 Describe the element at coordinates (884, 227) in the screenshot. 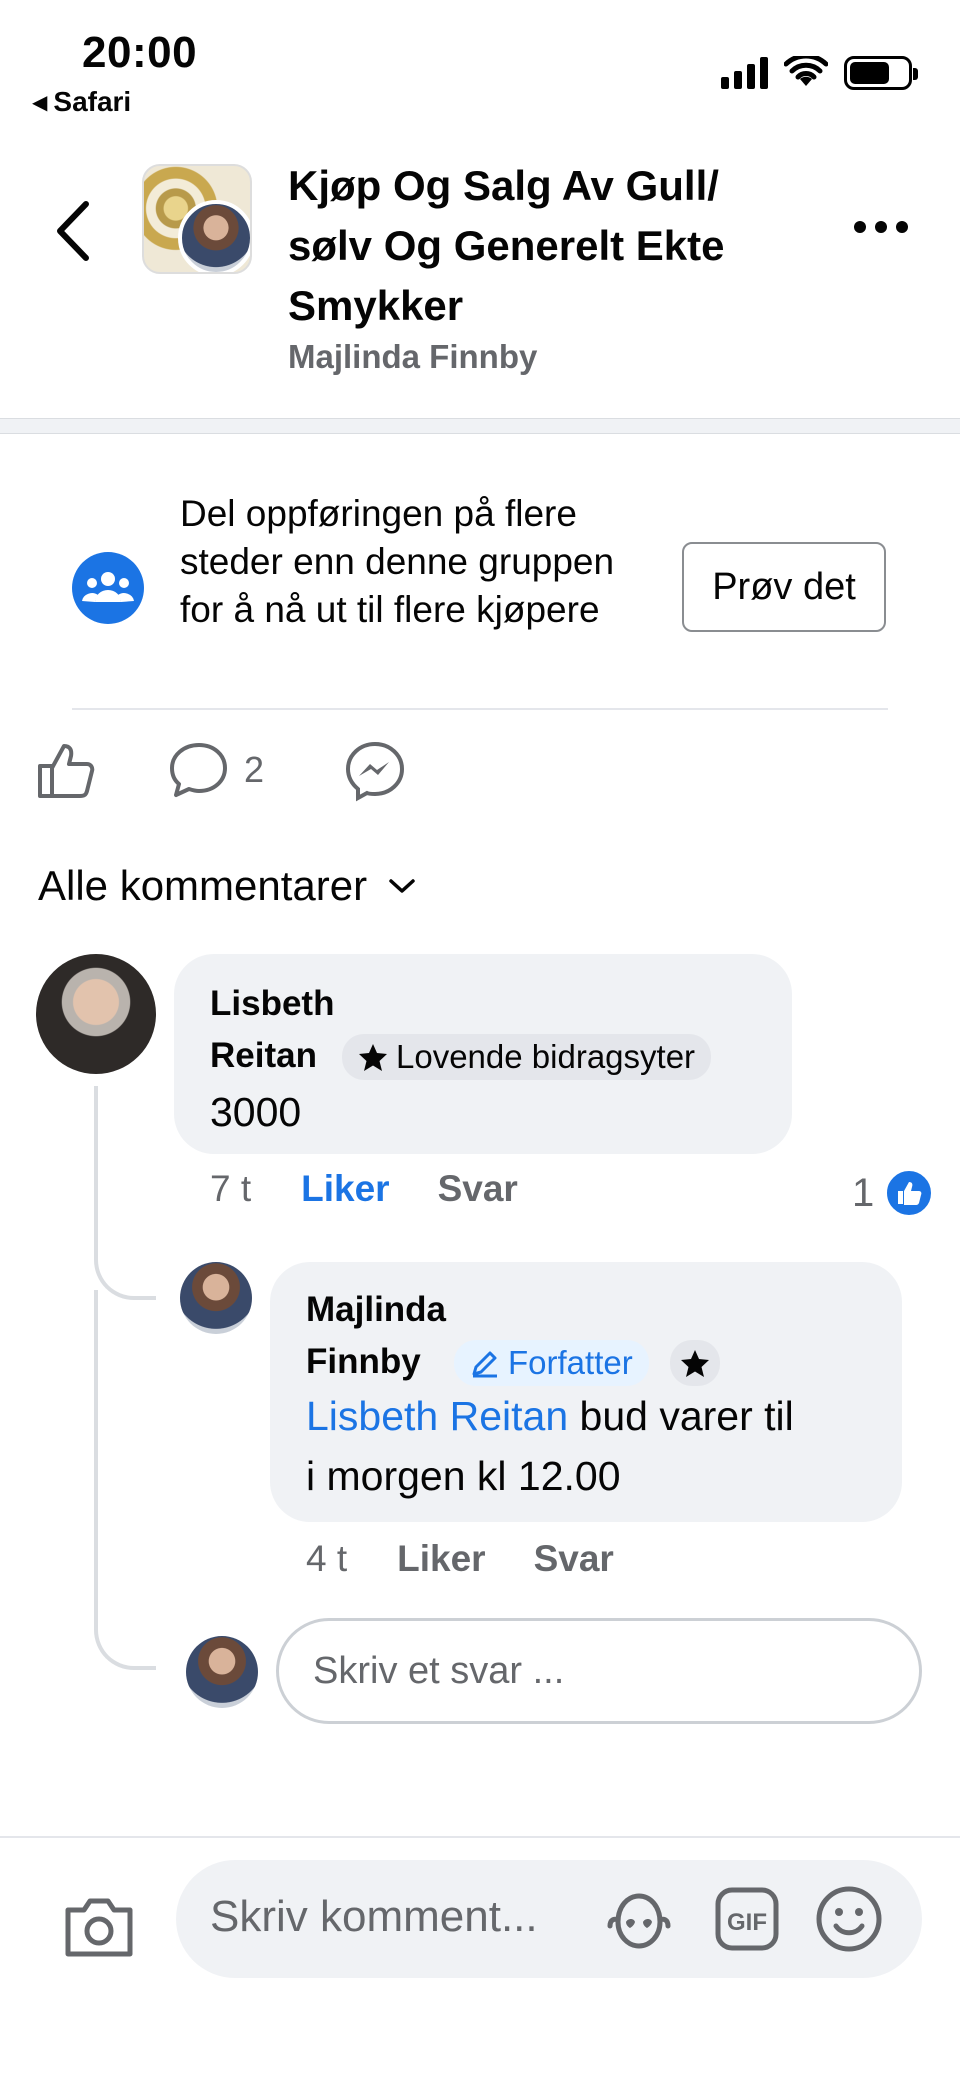

I see `more-icon` at that location.